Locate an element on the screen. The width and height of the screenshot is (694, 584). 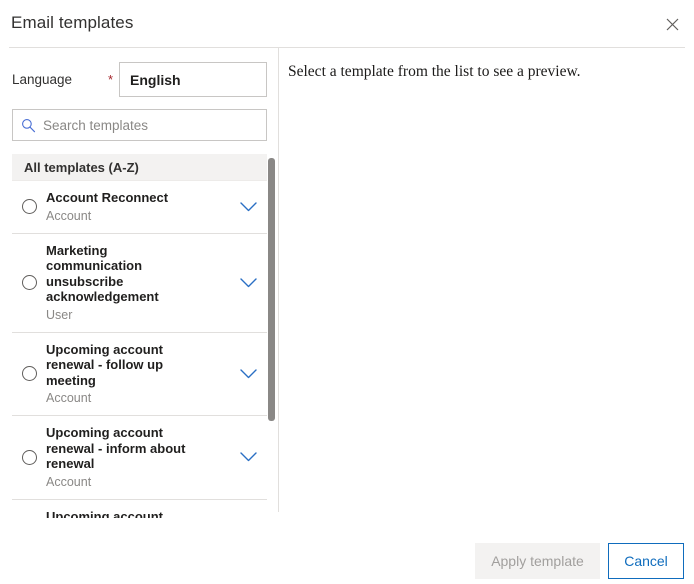
close-button is located at coordinates (672, 24).